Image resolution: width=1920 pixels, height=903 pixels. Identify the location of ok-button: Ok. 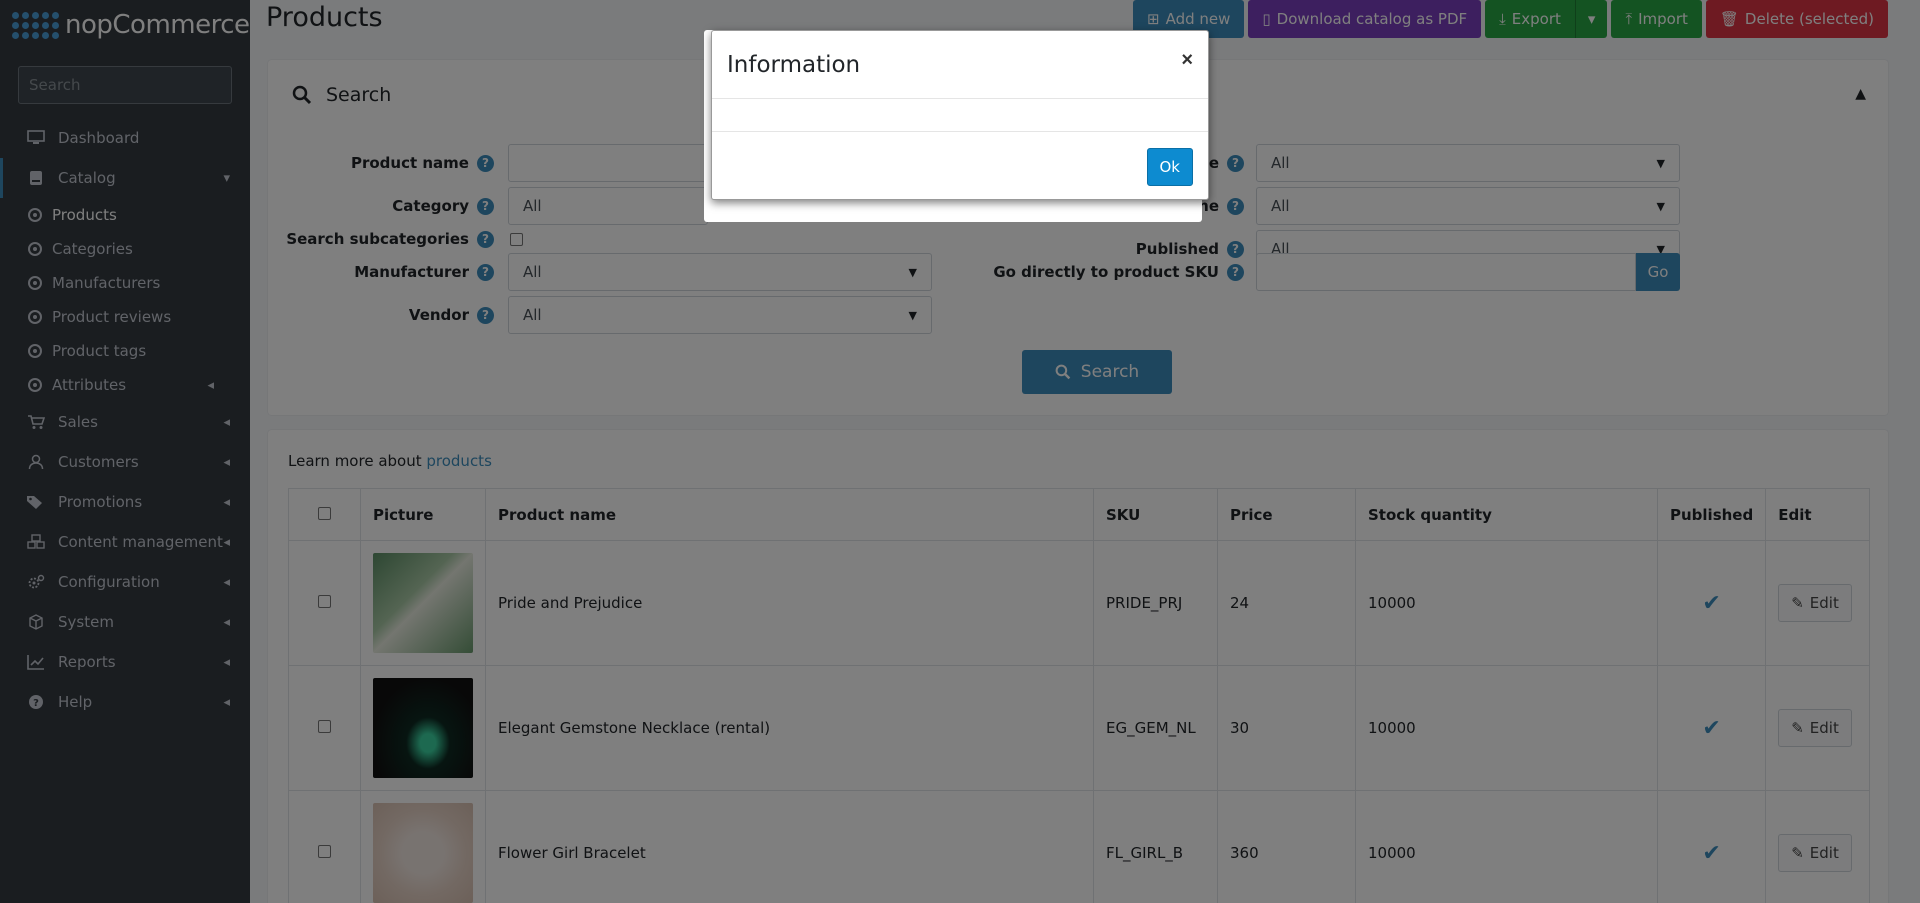
(1169, 167).